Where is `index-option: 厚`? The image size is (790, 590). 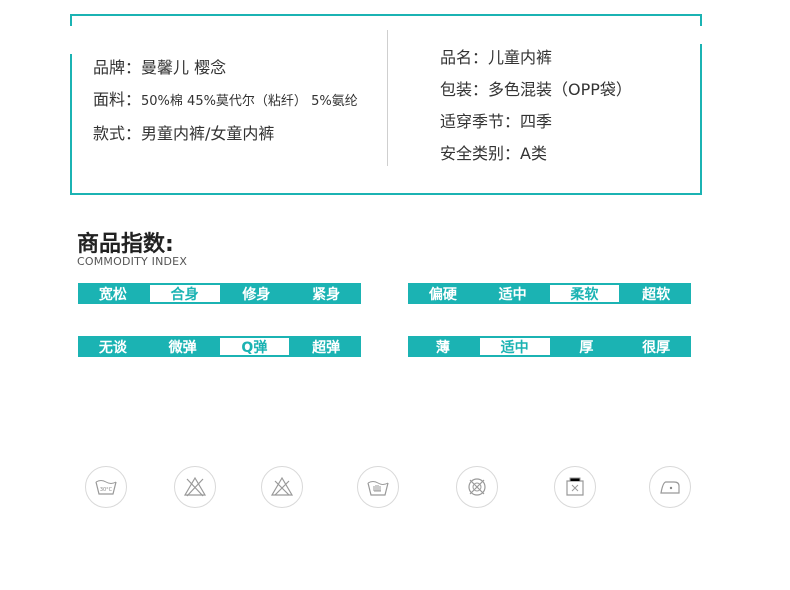 index-option: 厚 is located at coordinates (586, 347).